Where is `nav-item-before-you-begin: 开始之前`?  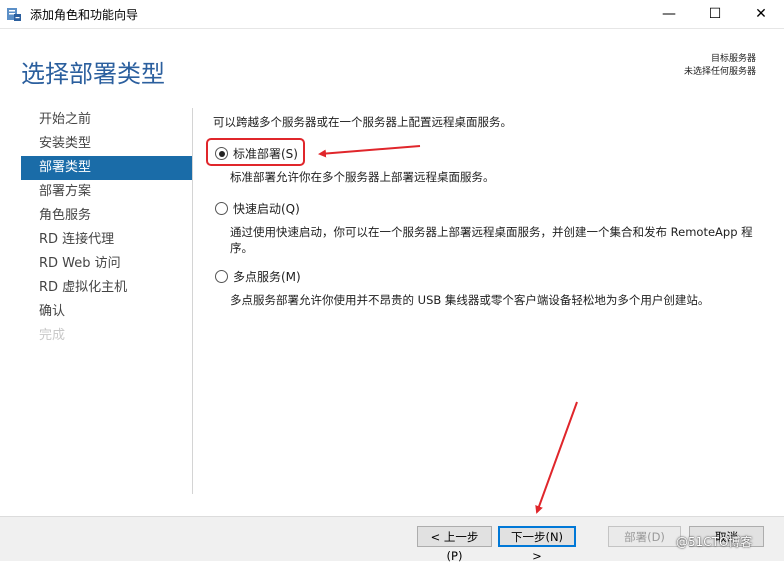 nav-item-before-you-begin: 开始之前 is located at coordinates (106, 120).